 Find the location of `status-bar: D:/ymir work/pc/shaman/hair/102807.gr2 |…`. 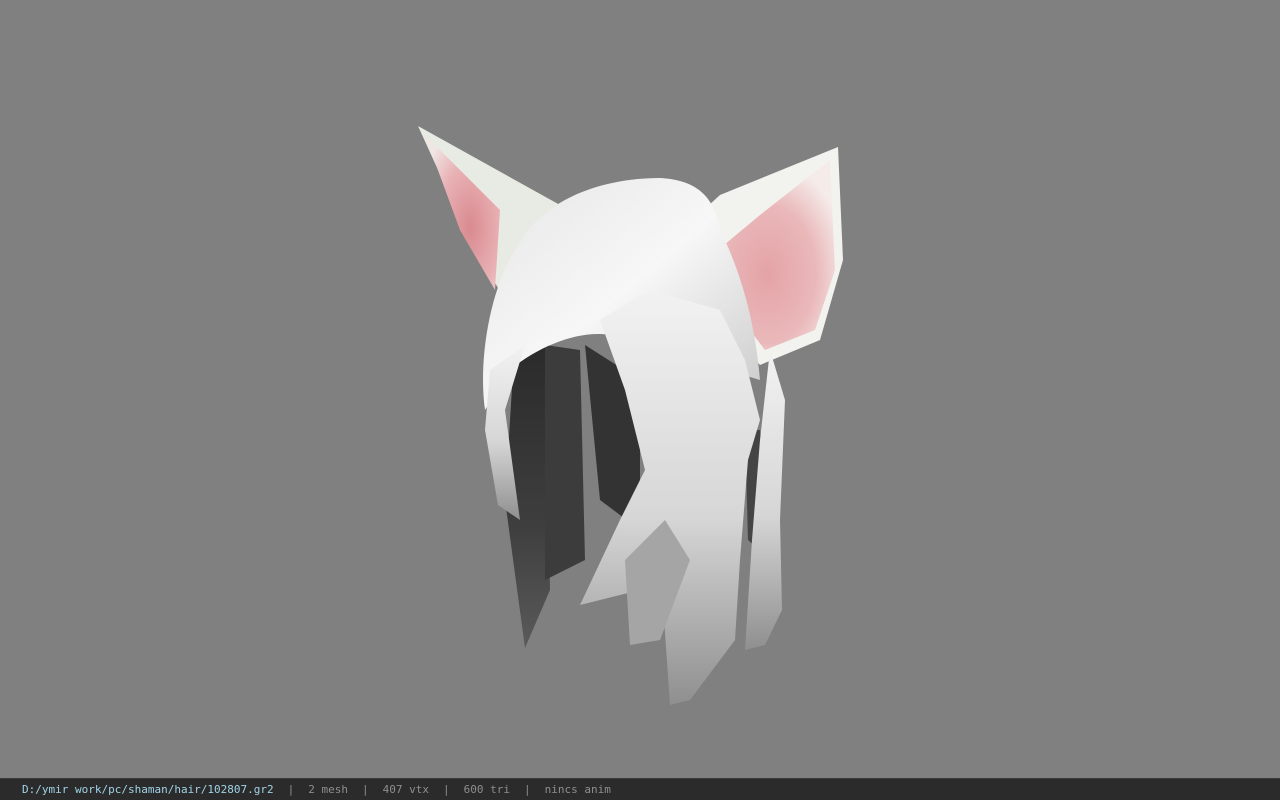

status-bar: D:/ymir work/pc/shaman/hair/102807.gr2 |… is located at coordinates (640, 789).